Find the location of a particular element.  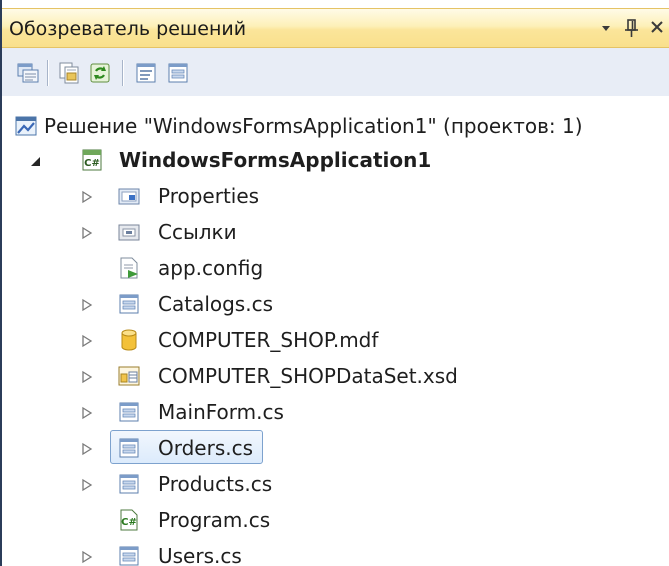

tree-node-properties: Properties is located at coordinates (335, 196).